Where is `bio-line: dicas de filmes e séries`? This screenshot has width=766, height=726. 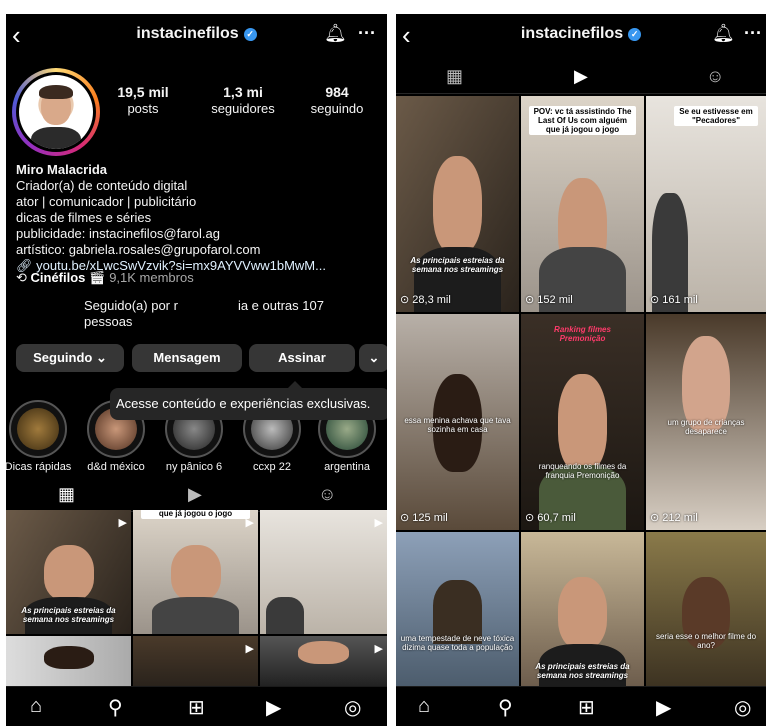
bio-line: dicas de filmes e séries is located at coordinates (84, 217).